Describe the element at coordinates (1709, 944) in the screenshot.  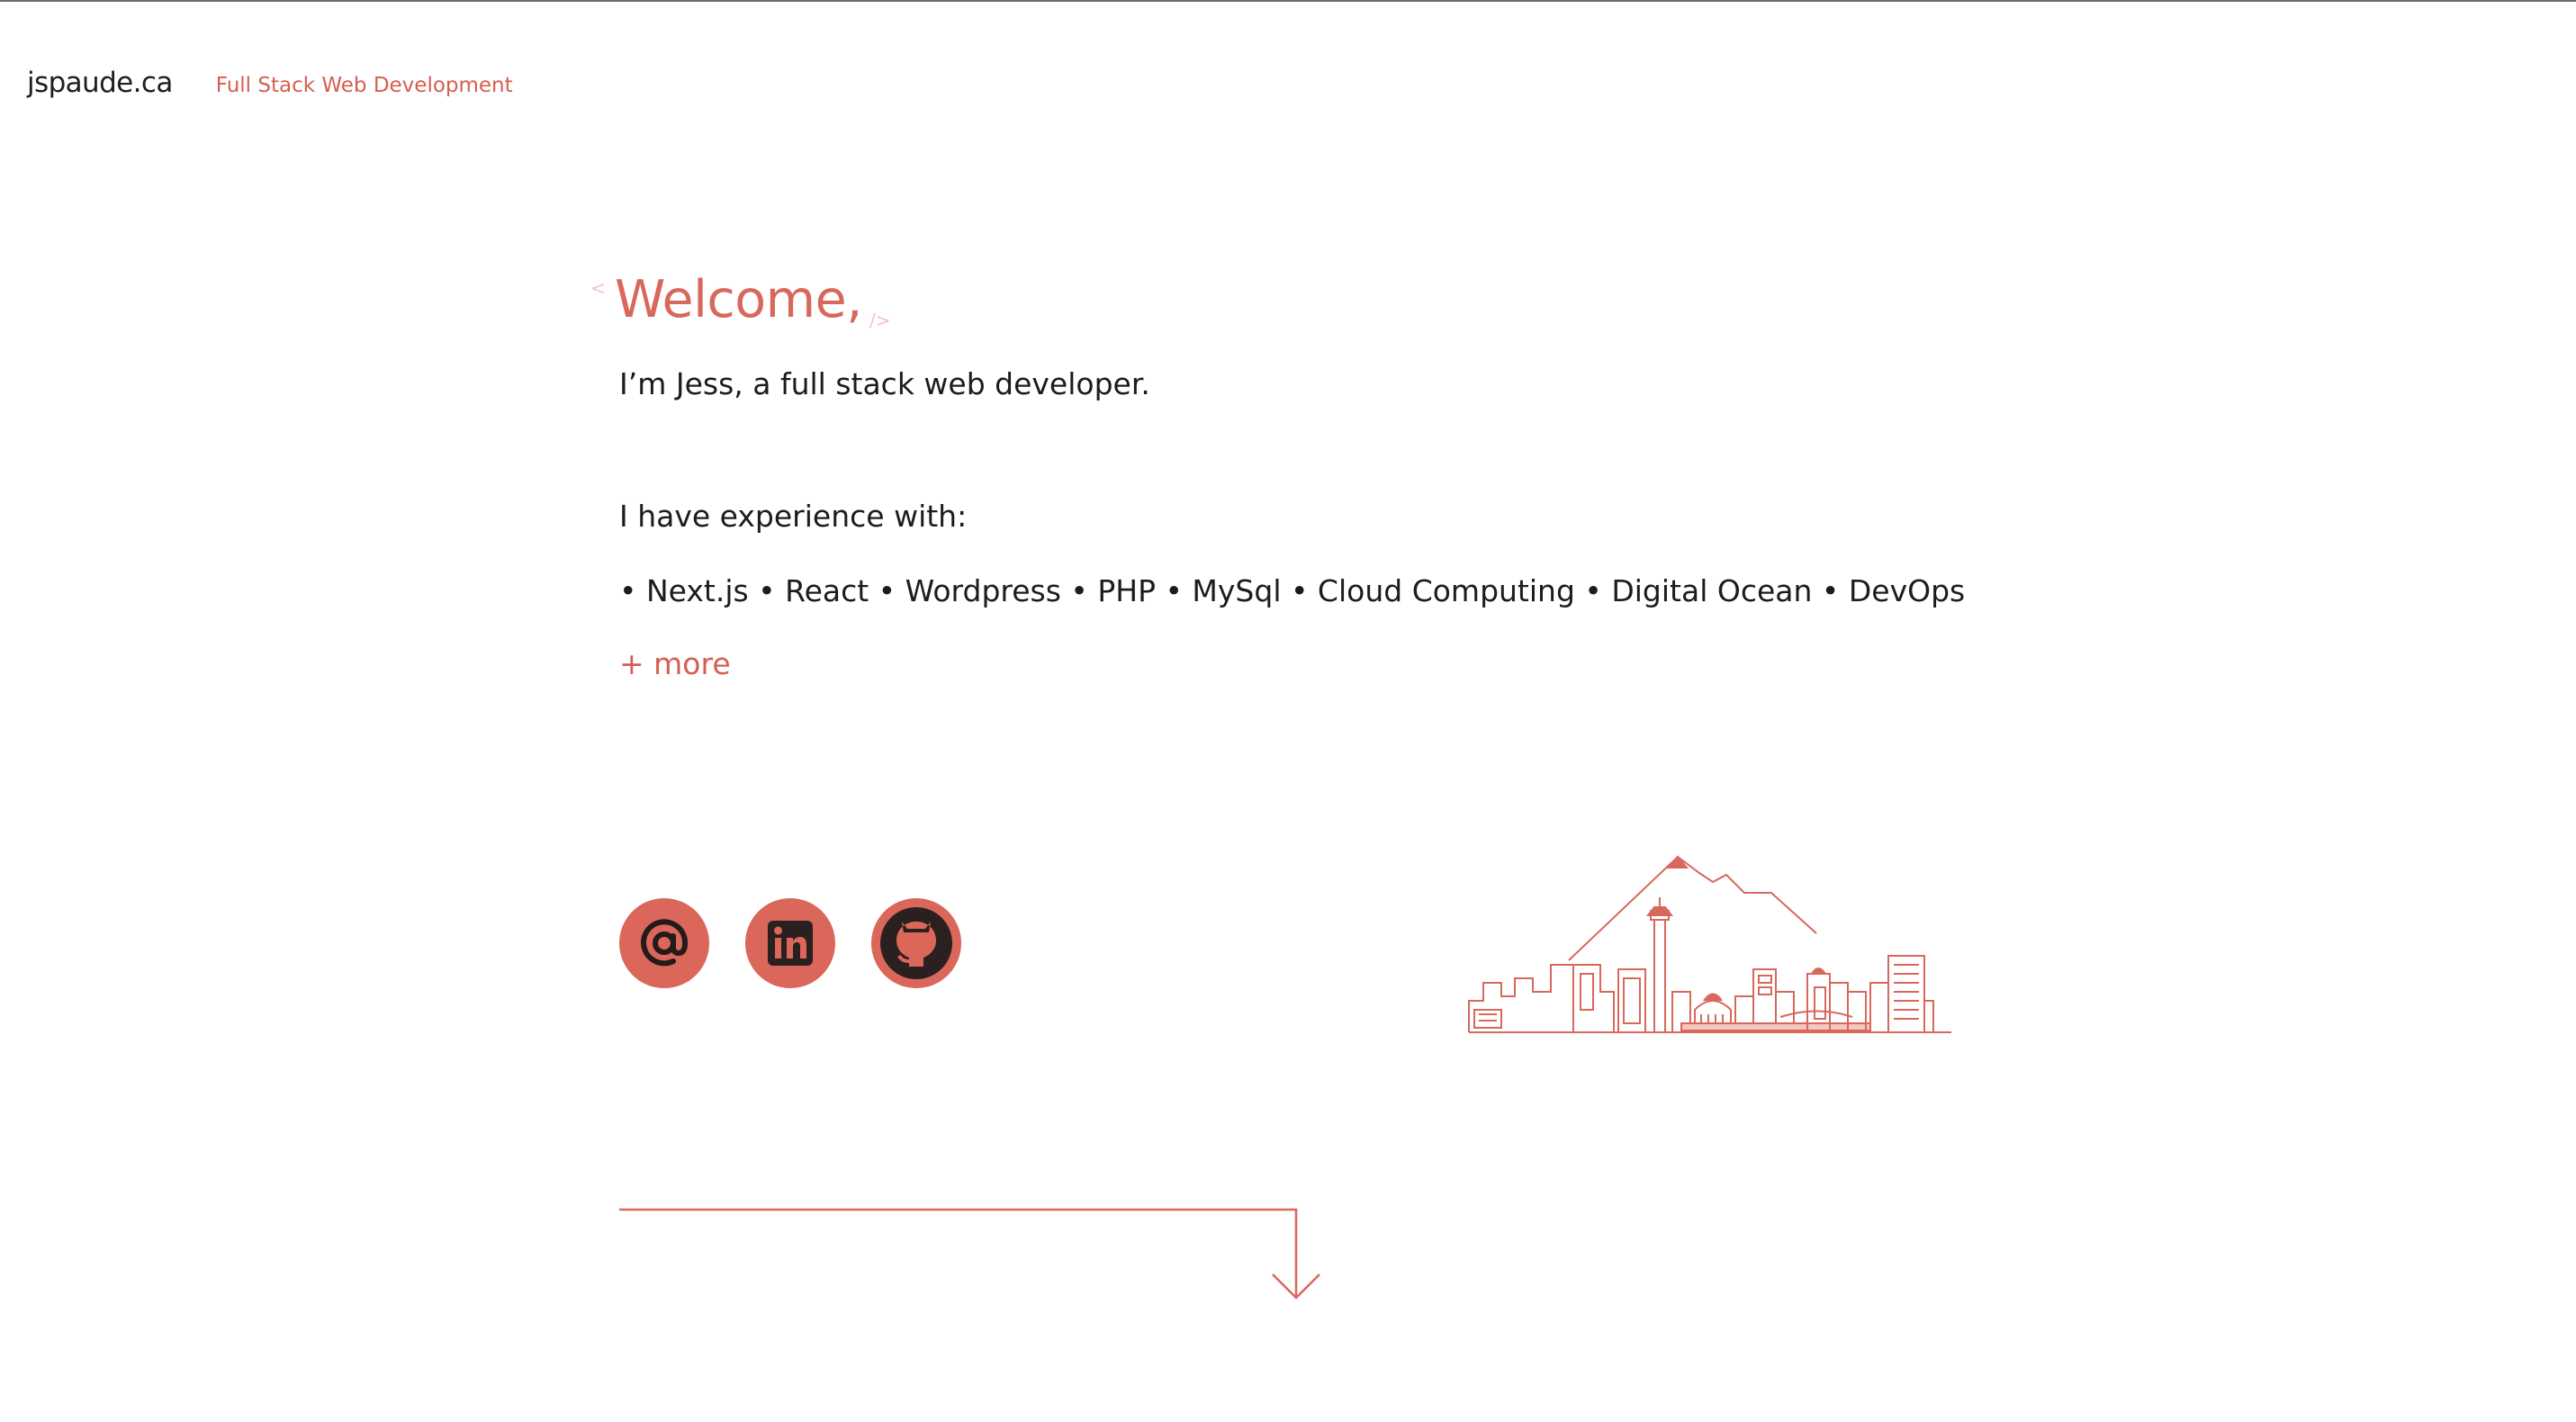
I see `city-skyline-illustration` at that location.